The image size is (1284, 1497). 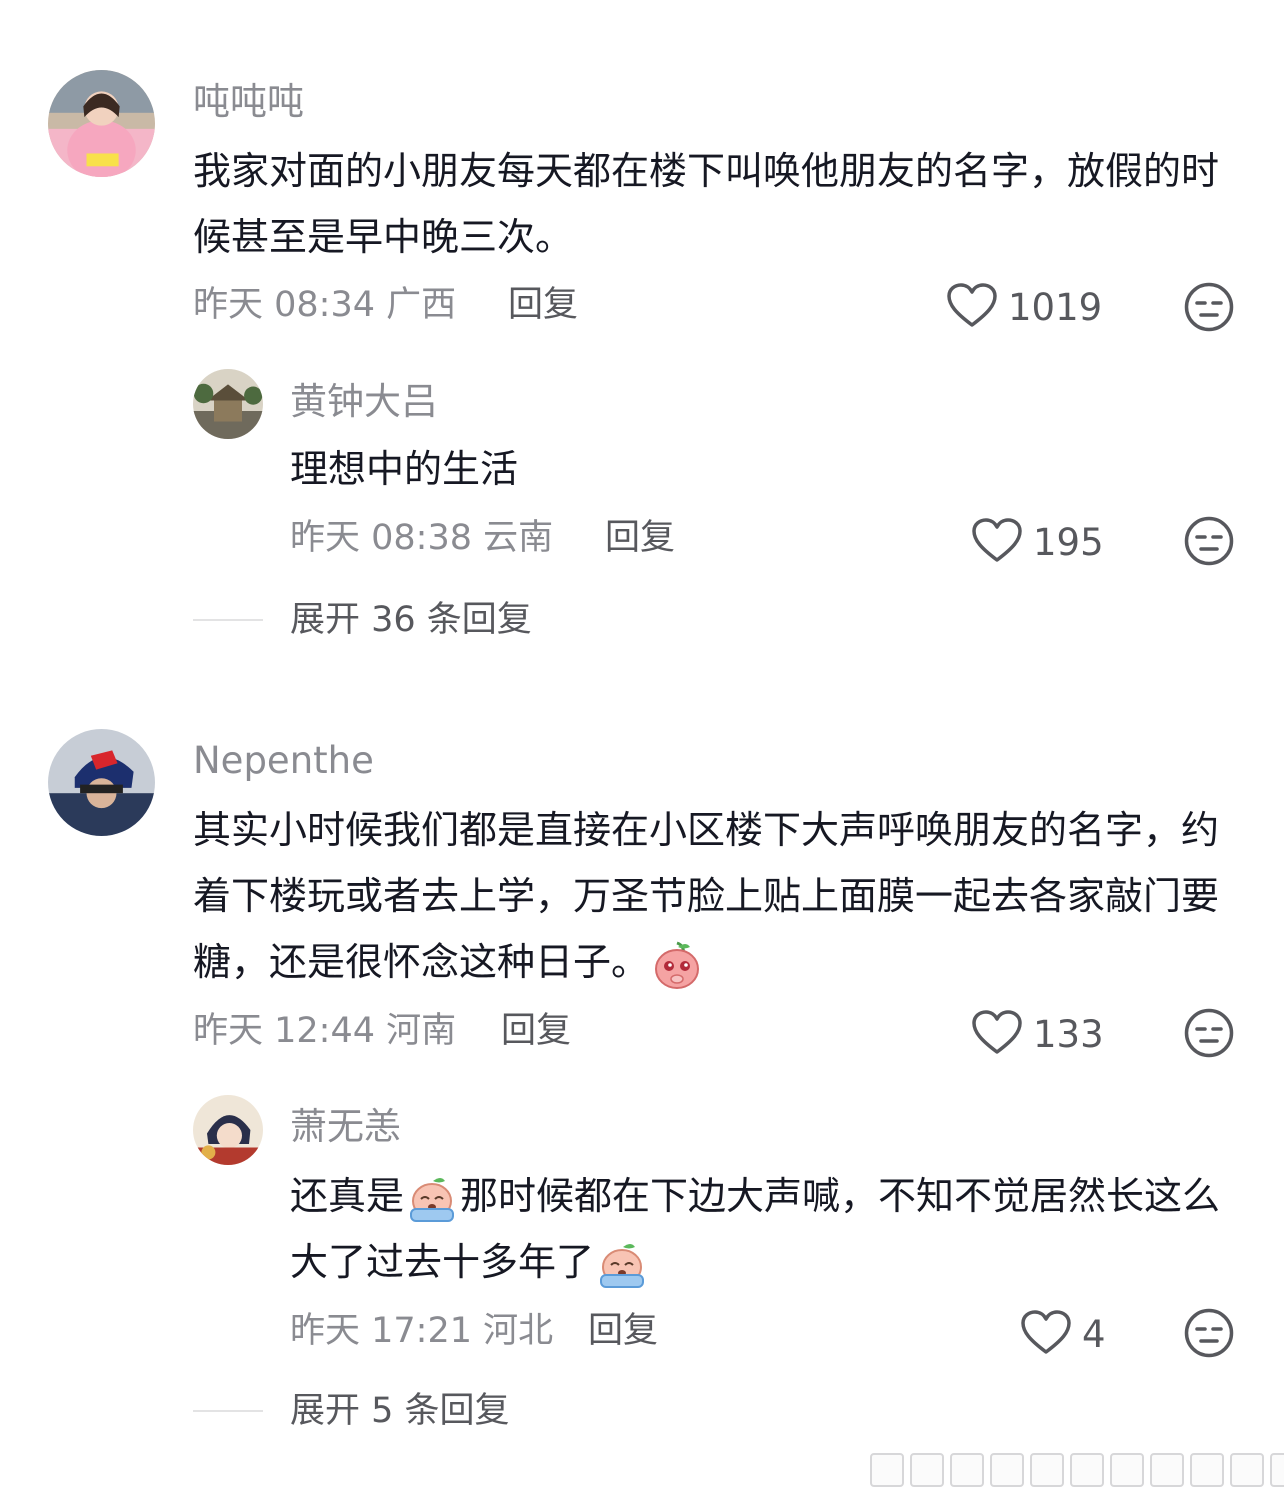 What do you see at coordinates (364, 402) in the screenshot?
I see `reply-username: 黄钟大吕` at bounding box center [364, 402].